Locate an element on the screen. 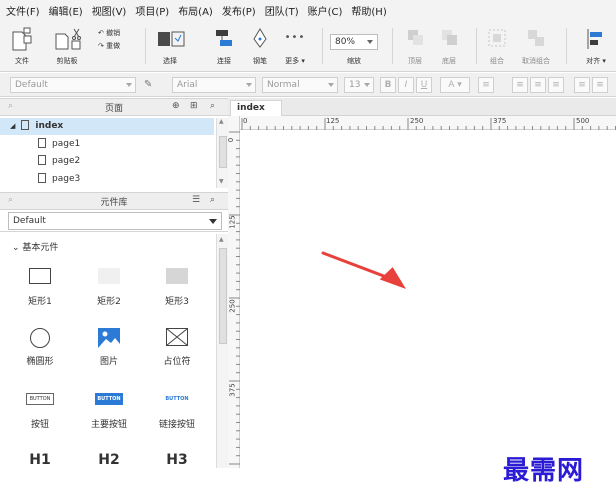 This screenshot has width=616, height=496. clipboard-button: 剪贴板 is located at coordinates (67, 45).